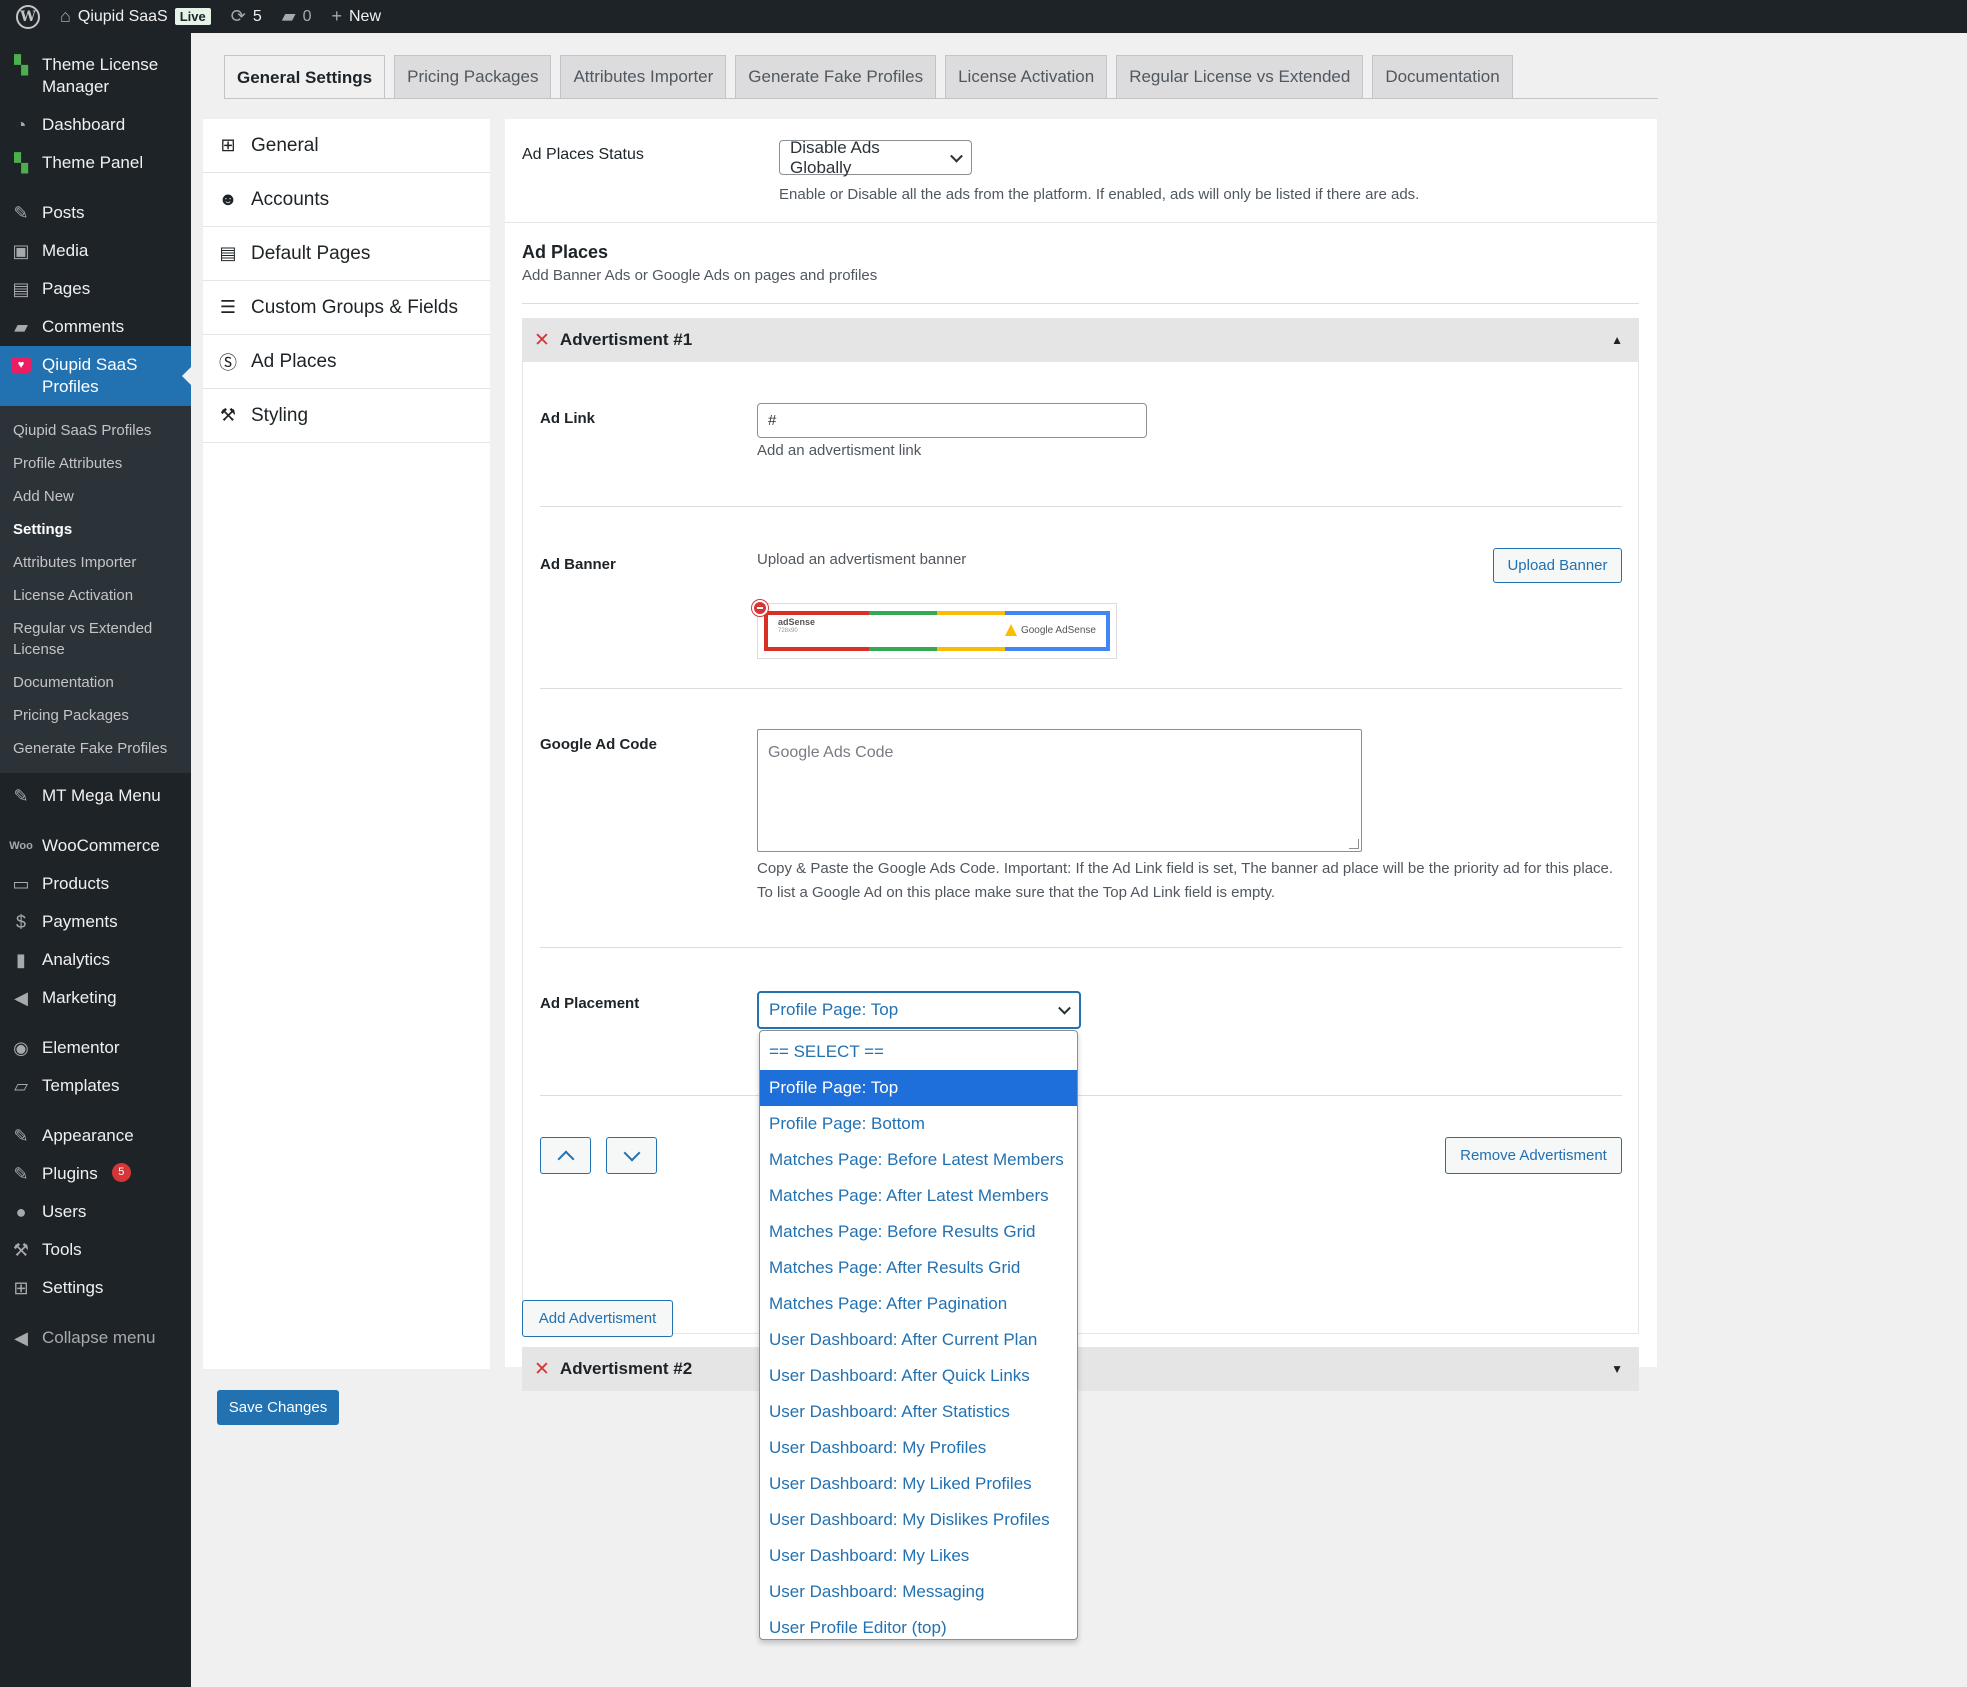  What do you see at coordinates (95, 430) in the screenshot?
I see `submenu-item: Qiupid SaaS Profiles` at bounding box center [95, 430].